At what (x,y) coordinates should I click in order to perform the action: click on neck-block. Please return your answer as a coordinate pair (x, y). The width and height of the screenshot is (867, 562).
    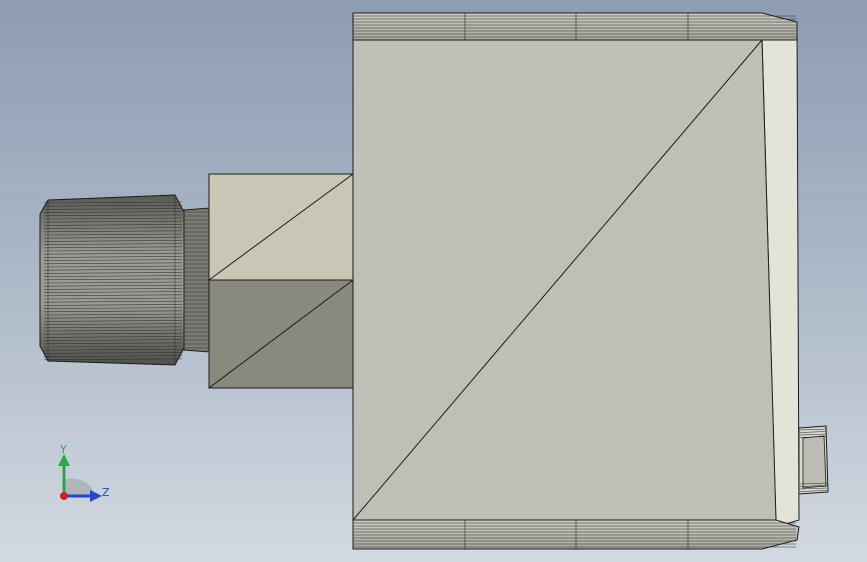
    Looking at the image, I should click on (281, 281).